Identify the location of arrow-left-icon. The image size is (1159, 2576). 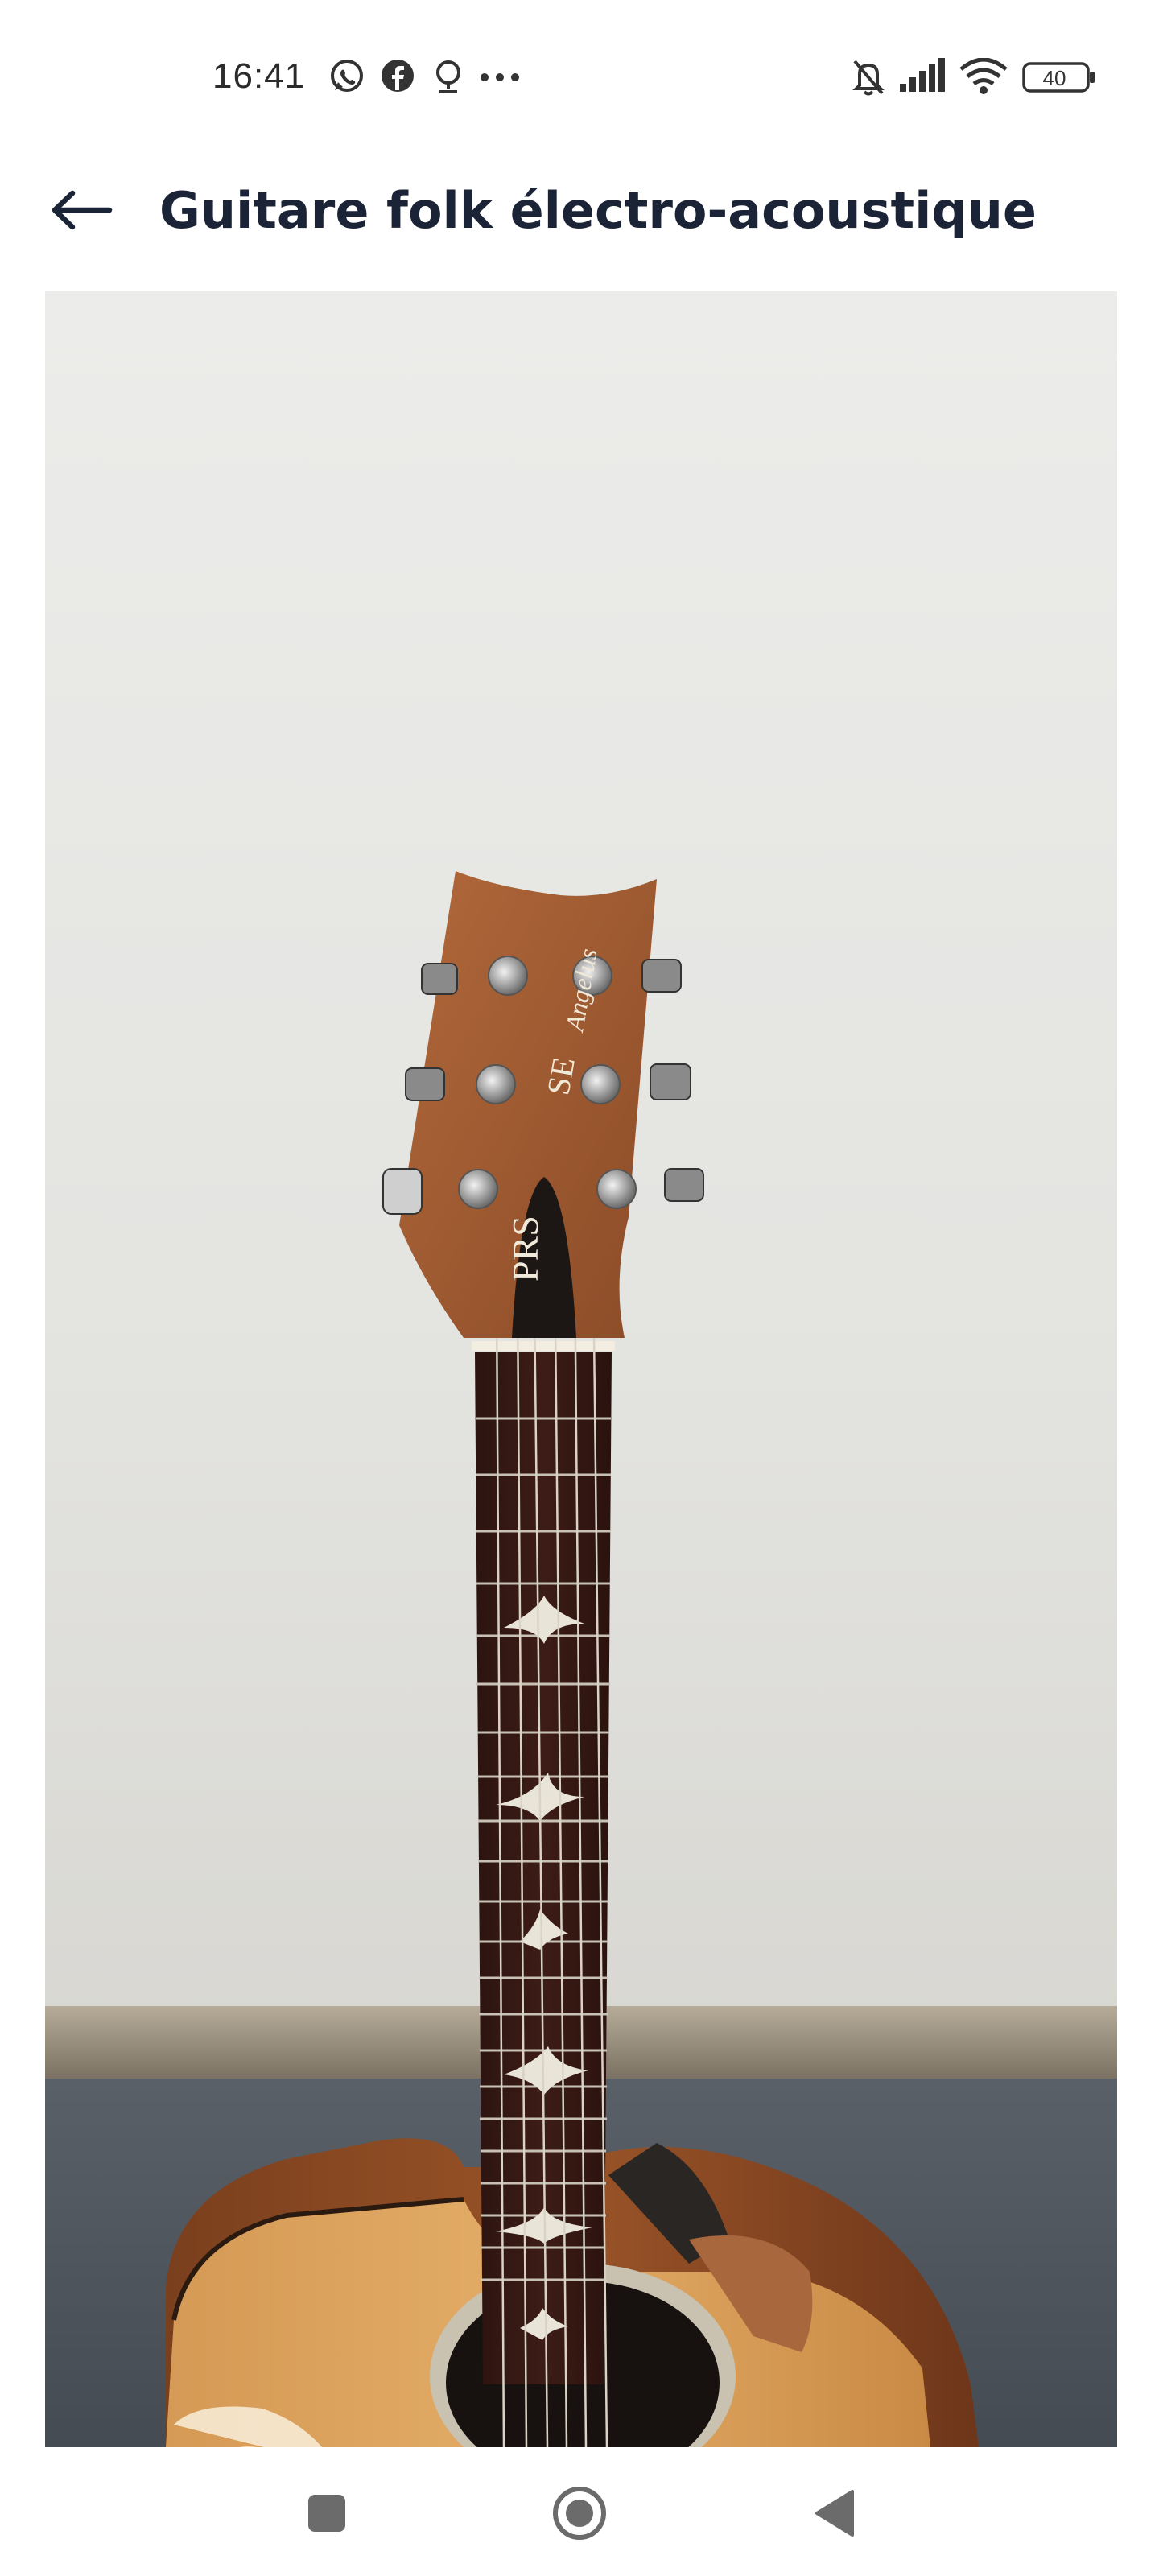
(81, 211).